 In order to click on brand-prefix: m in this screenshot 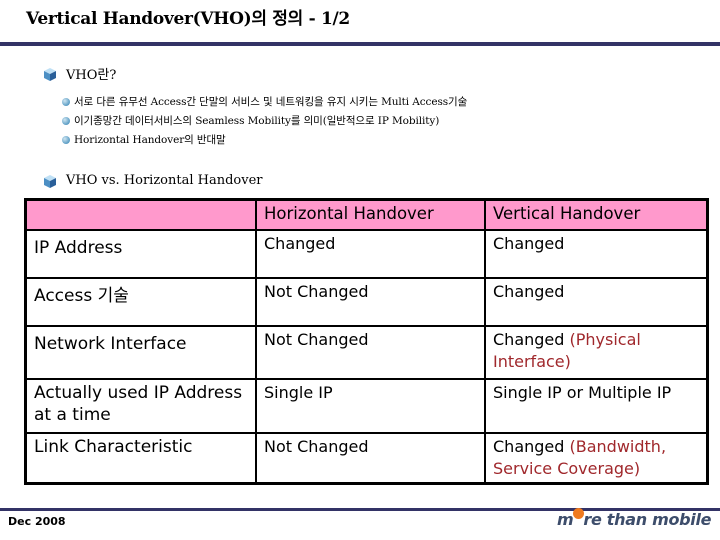, I will do `click(565, 519)`.